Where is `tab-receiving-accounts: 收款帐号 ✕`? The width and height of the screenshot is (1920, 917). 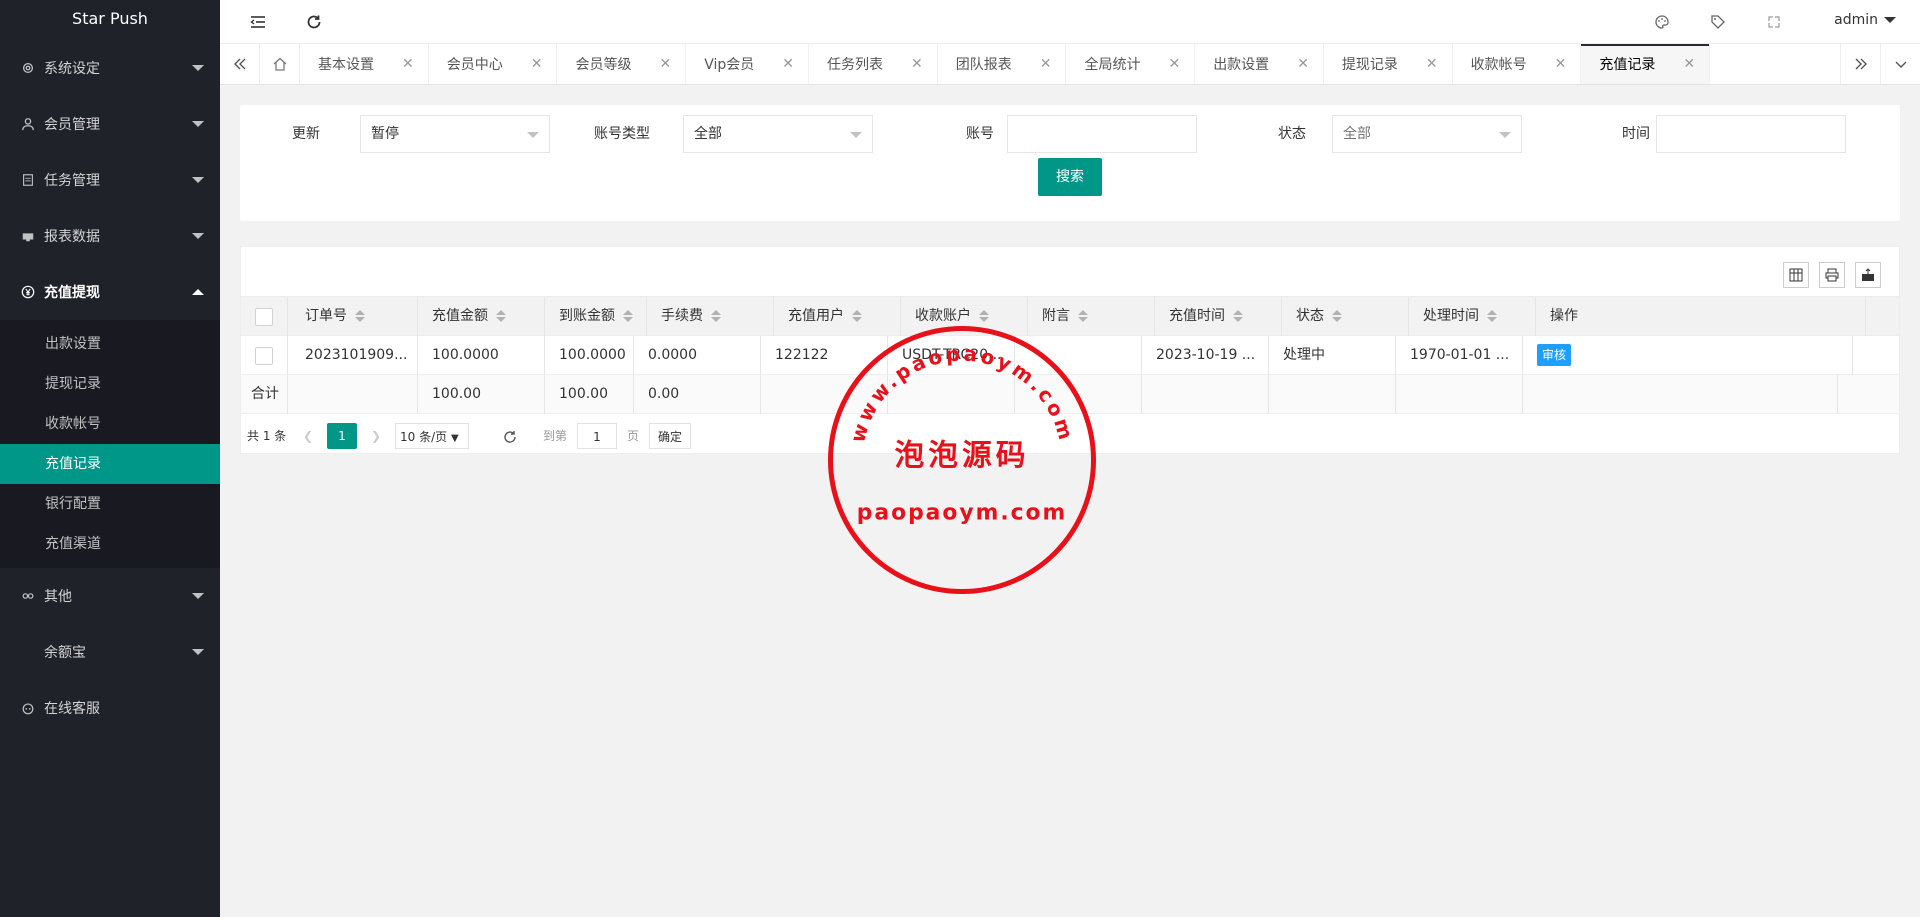 tab-receiving-accounts: 收款帐号 ✕ is located at coordinates (1517, 64).